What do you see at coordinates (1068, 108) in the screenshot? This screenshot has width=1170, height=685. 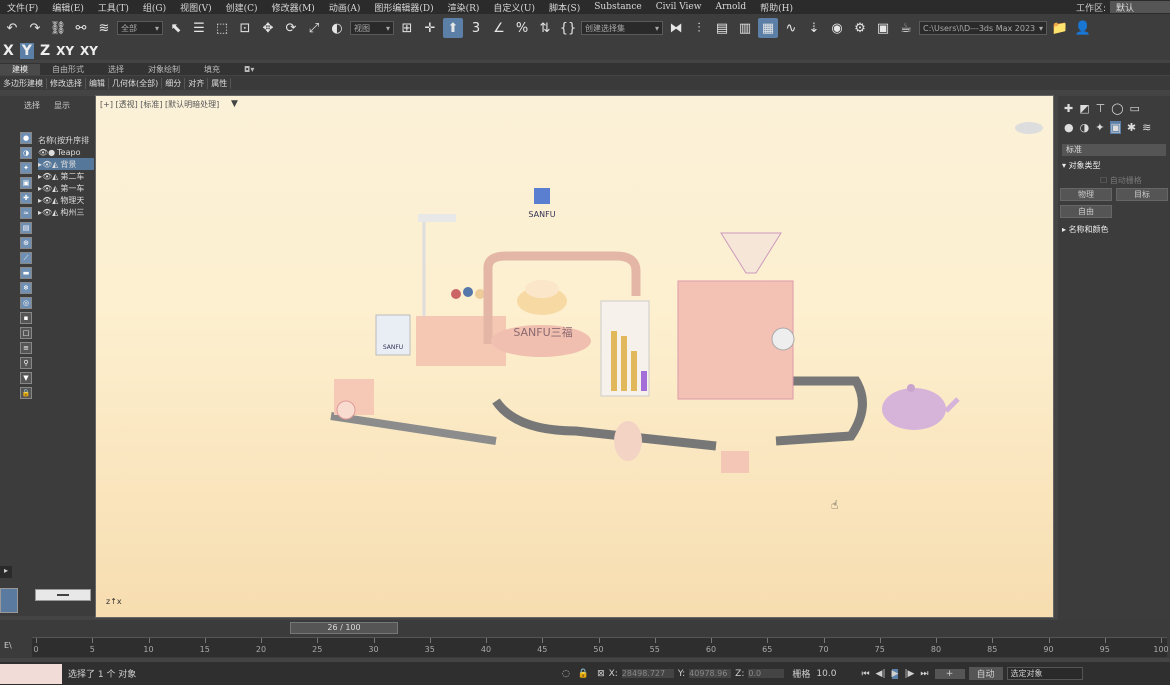 I see `create-tab-icon: ✚` at bounding box center [1068, 108].